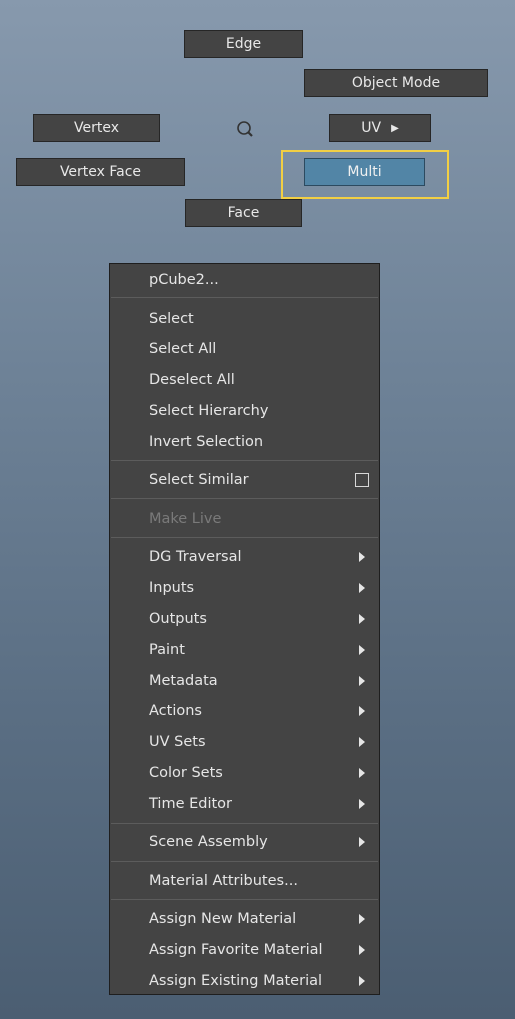 Image resolution: width=515 pixels, height=1019 pixels. Describe the element at coordinates (195, 557) in the screenshot. I see `menu-item-label: DG Traversal` at that location.